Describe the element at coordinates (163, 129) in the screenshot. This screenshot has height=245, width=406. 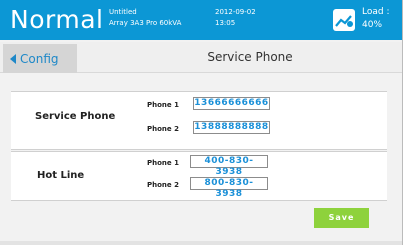
I see `service-phone2-label: Phone 2` at that location.